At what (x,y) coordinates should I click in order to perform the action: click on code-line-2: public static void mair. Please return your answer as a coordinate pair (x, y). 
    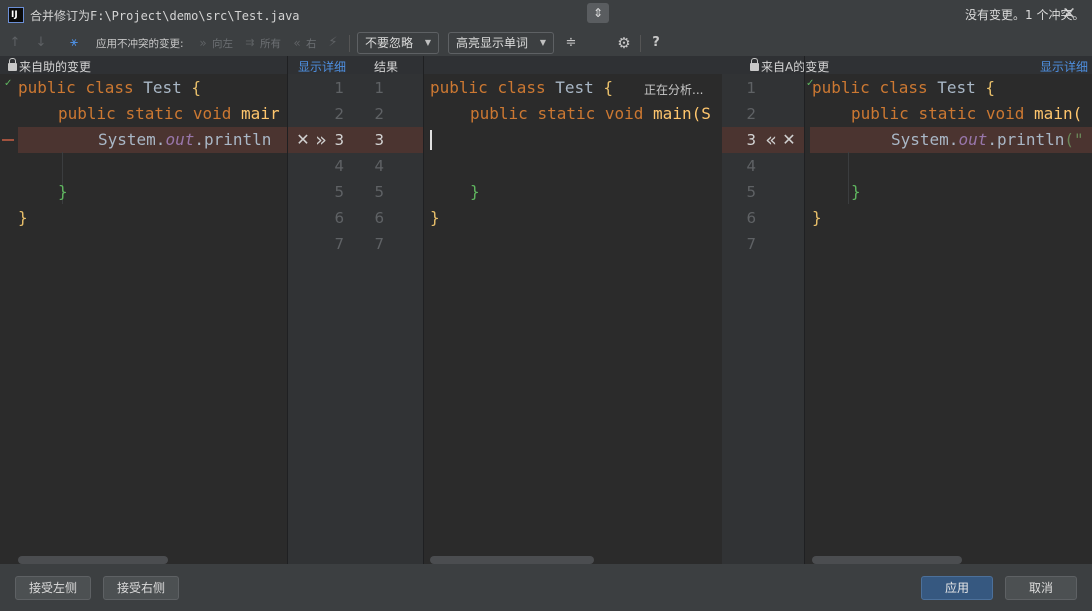
    Looking at the image, I should click on (169, 113).